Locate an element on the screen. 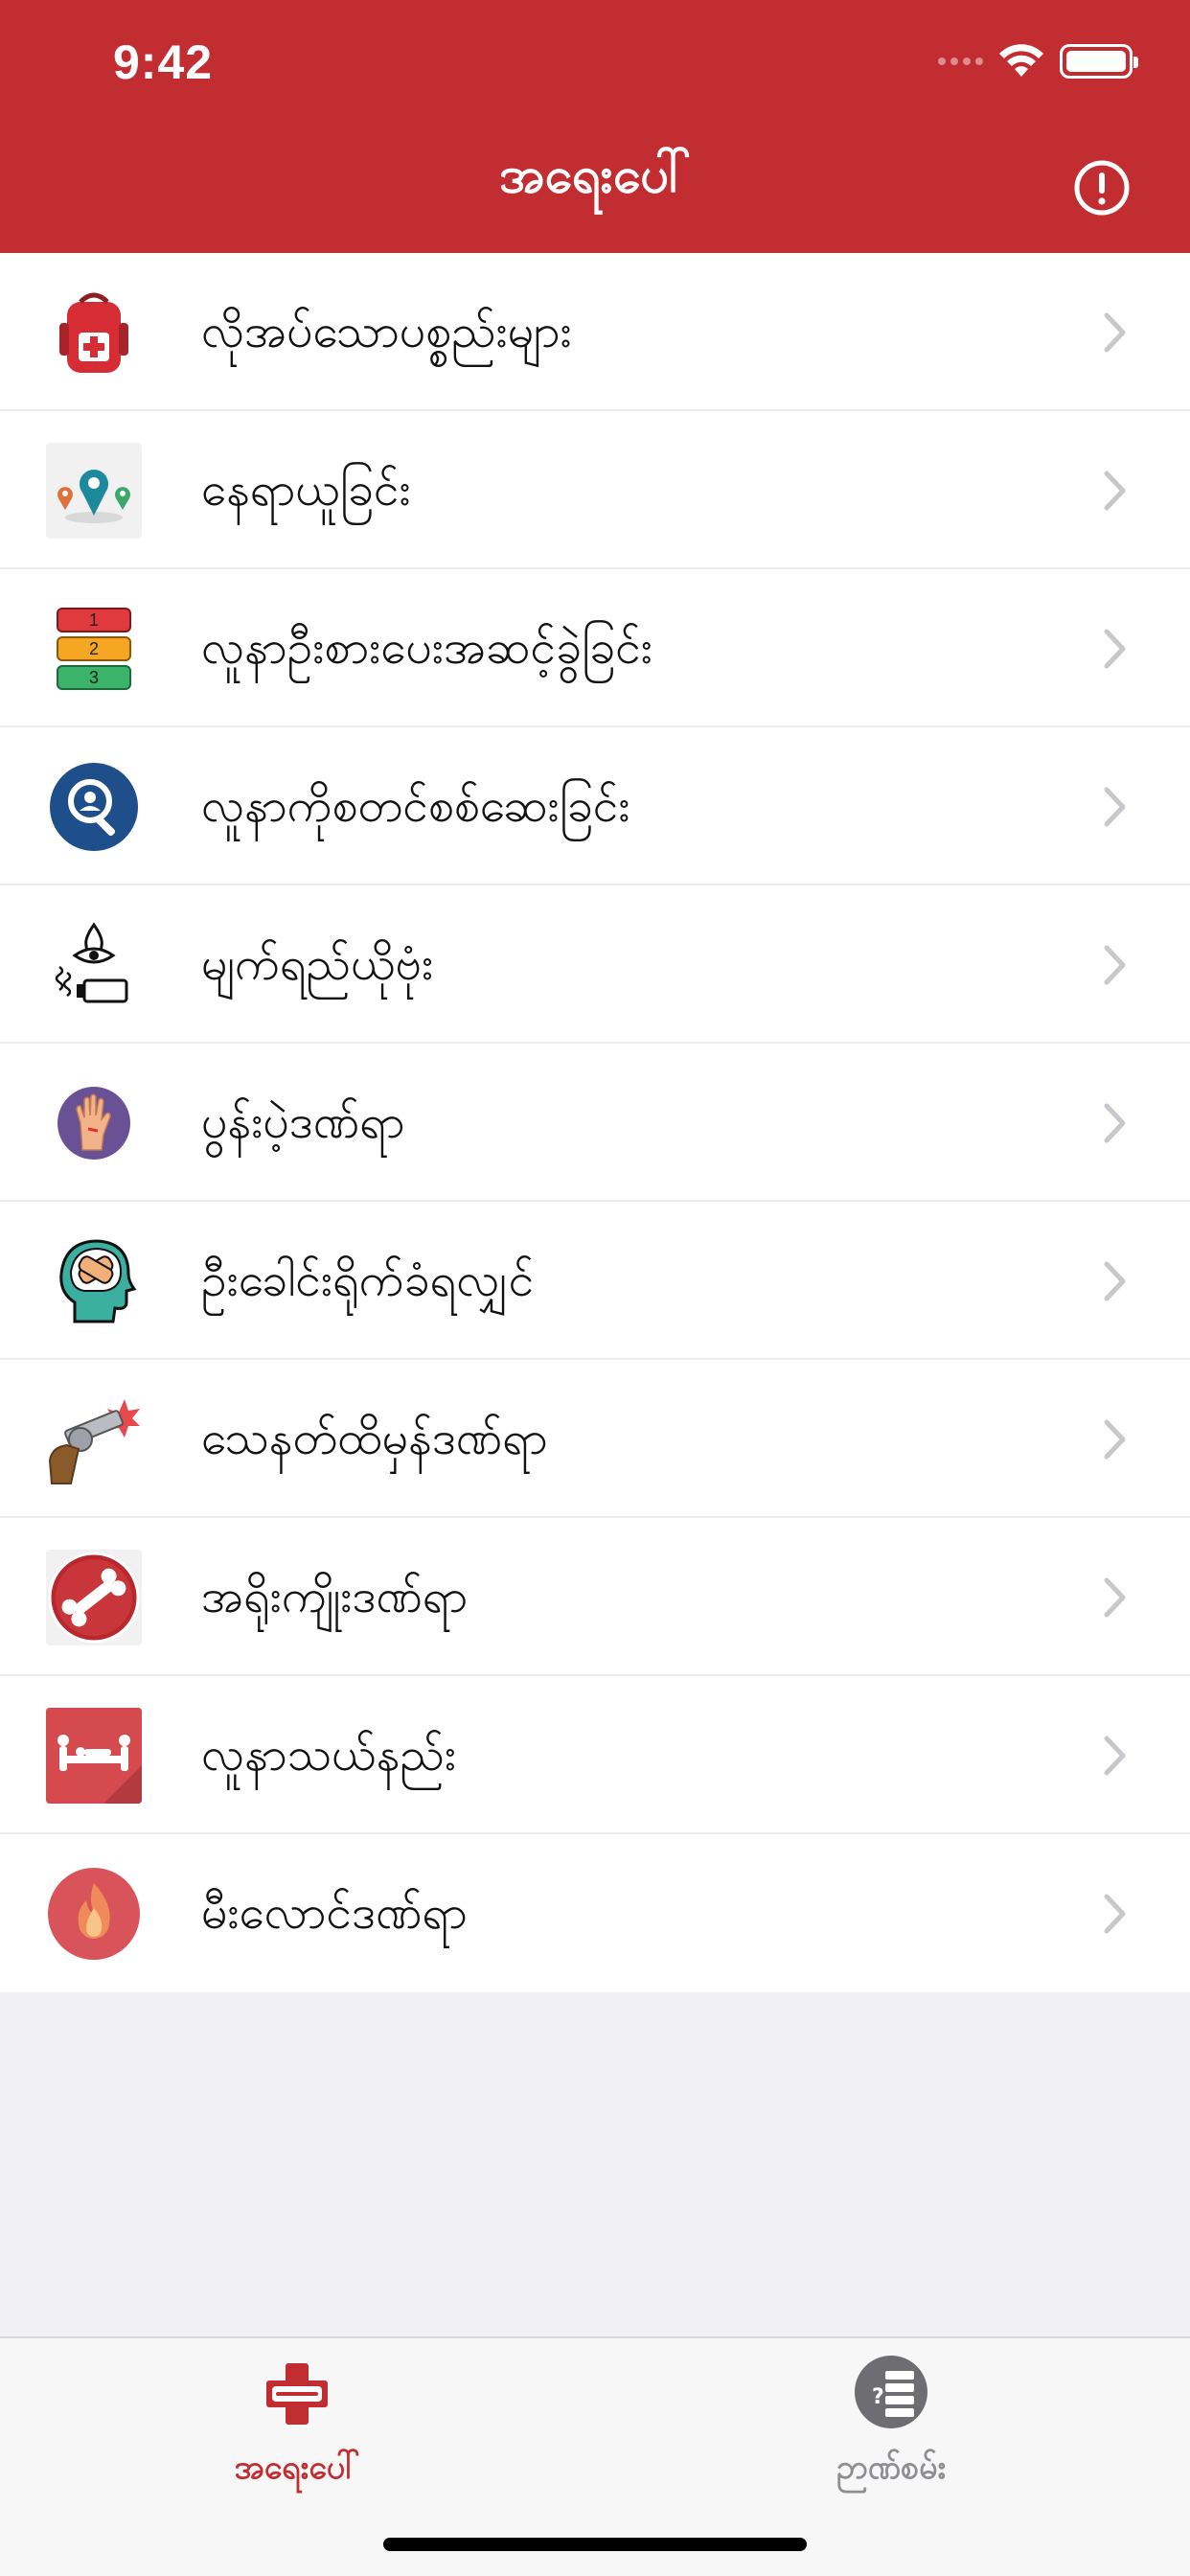 The height and width of the screenshot is (2576, 1190). gun-wound-icon is located at coordinates (94, 1439).